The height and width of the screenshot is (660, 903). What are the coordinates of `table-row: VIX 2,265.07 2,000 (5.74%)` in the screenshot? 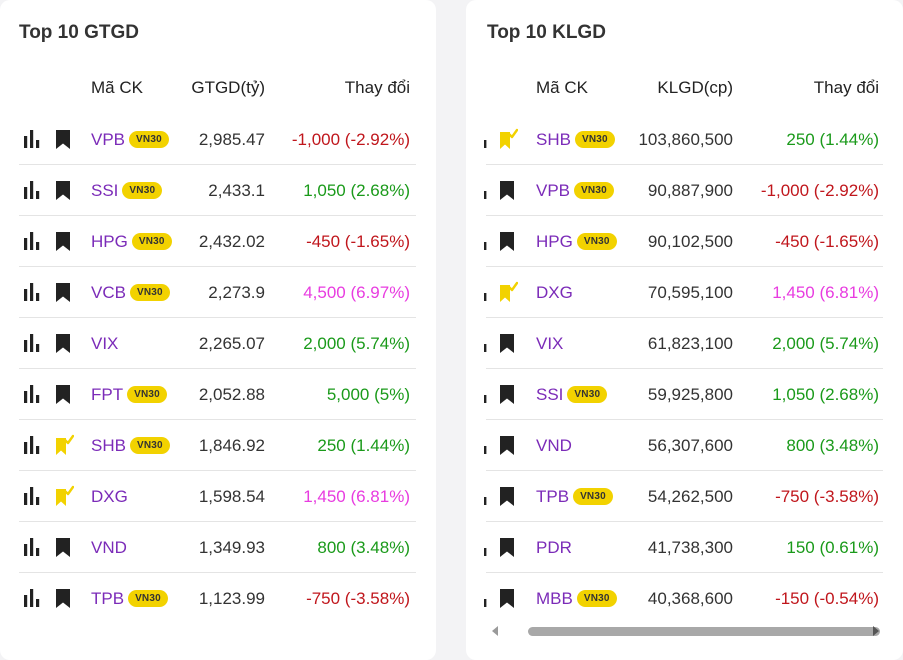 It's located at (218, 343).